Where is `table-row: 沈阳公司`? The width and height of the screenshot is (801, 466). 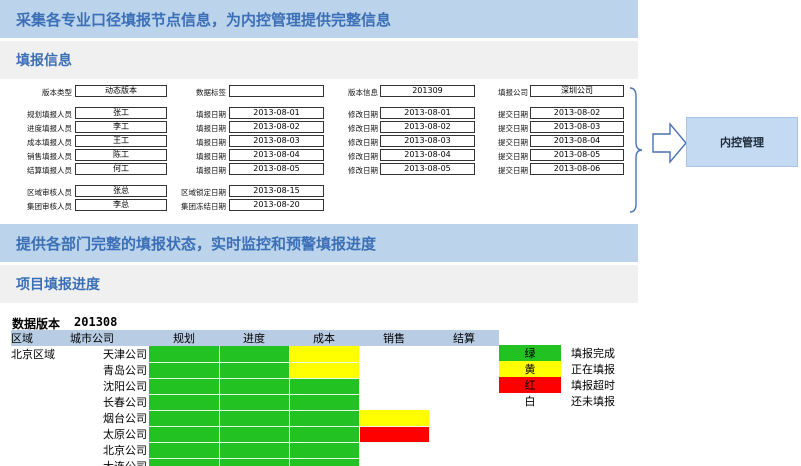 table-row: 沈阳公司 is located at coordinates (255, 386).